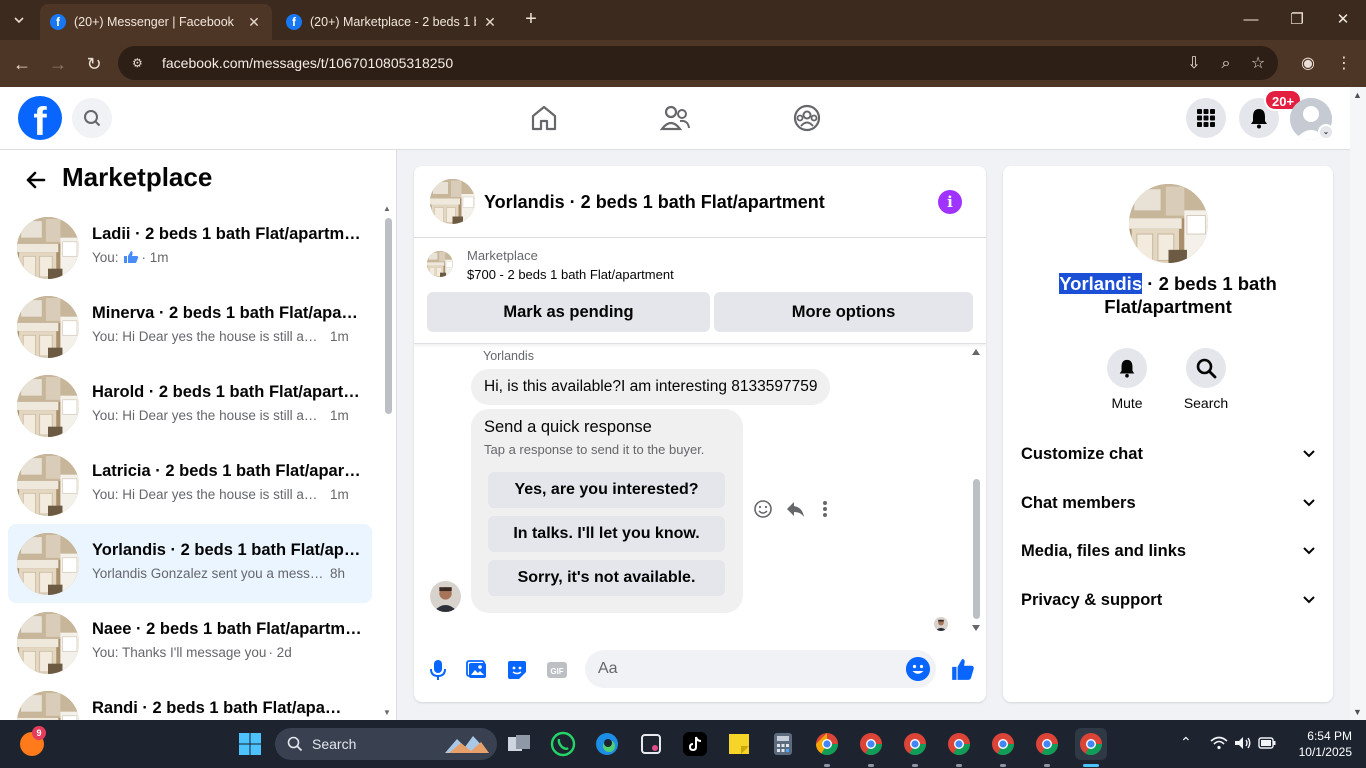  Describe the element at coordinates (1226, 64) in the screenshot. I see `zoom-icon: ⌕` at that location.